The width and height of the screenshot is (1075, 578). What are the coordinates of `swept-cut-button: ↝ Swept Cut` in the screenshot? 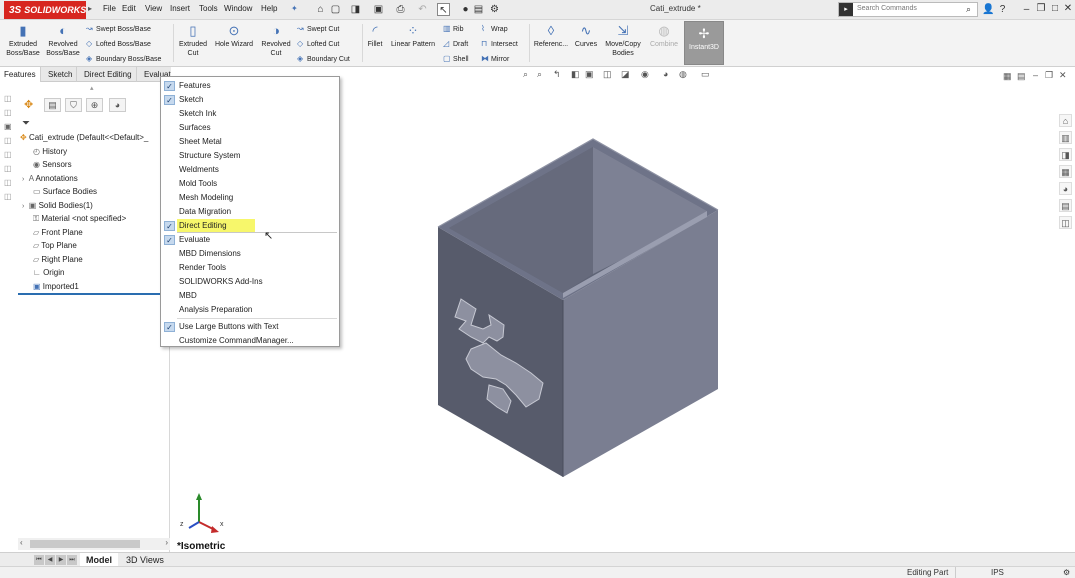 It's located at (318, 28).